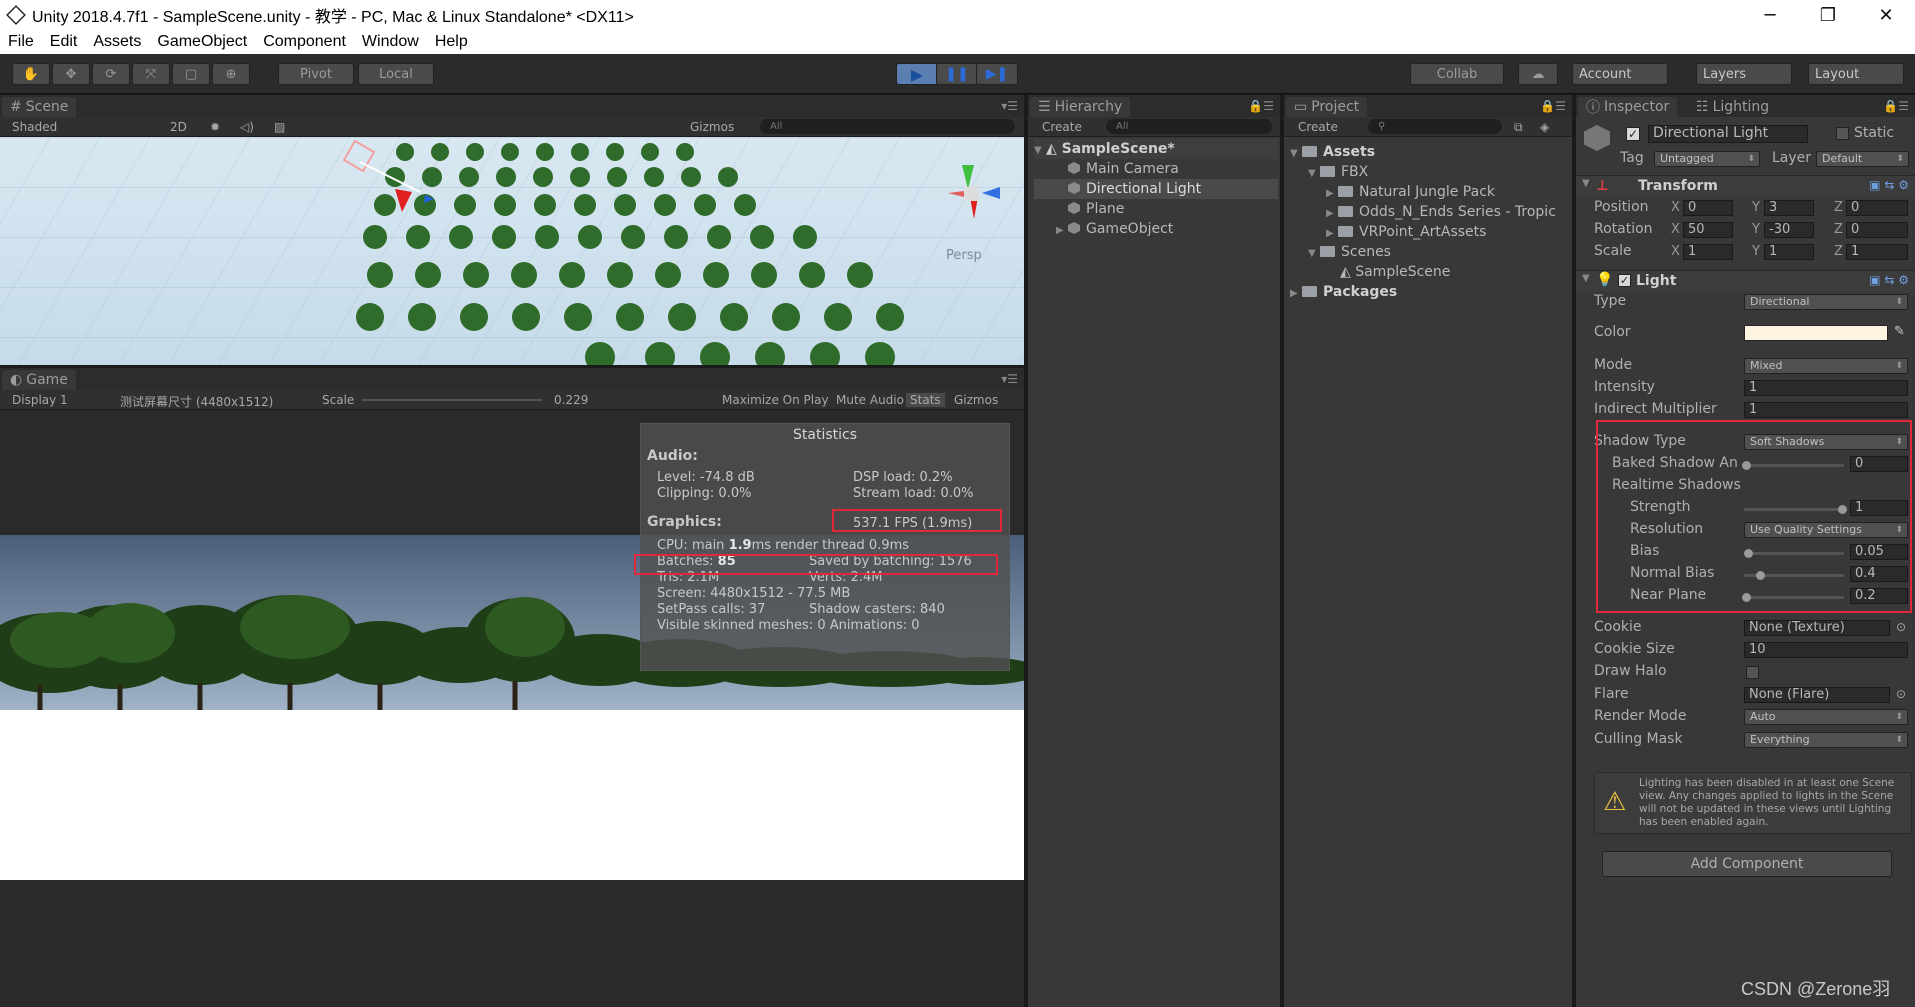 The image size is (1915, 1007). What do you see at coordinates (976, 400) in the screenshot?
I see `gizmos-dropdown: Gizmos` at bounding box center [976, 400].